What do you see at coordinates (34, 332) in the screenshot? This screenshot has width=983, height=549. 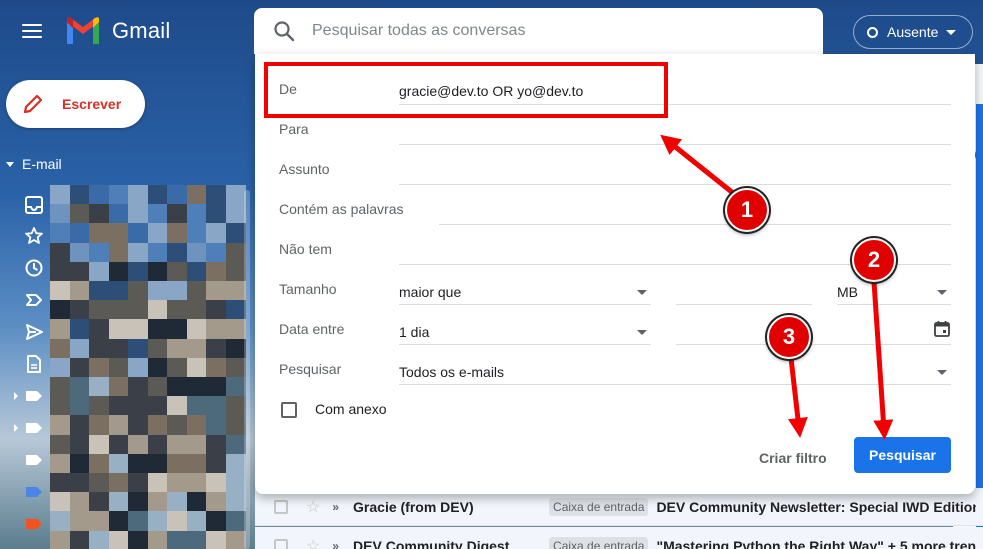 I see `send-icon` at bounding box center [34, 332].